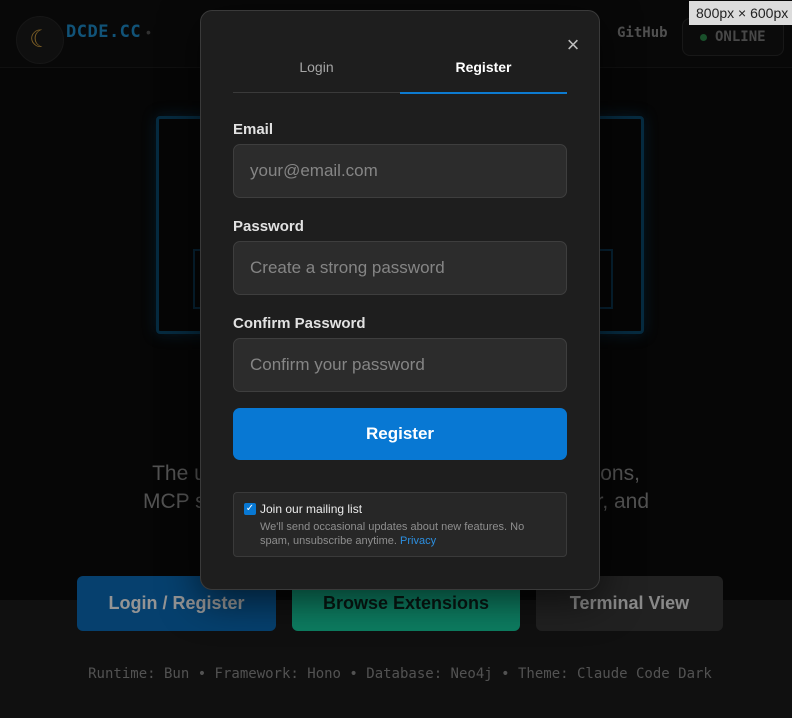 The height and width of the screenshot is (718, 792). I want to click on tab-register: Register, so click(483, 74).